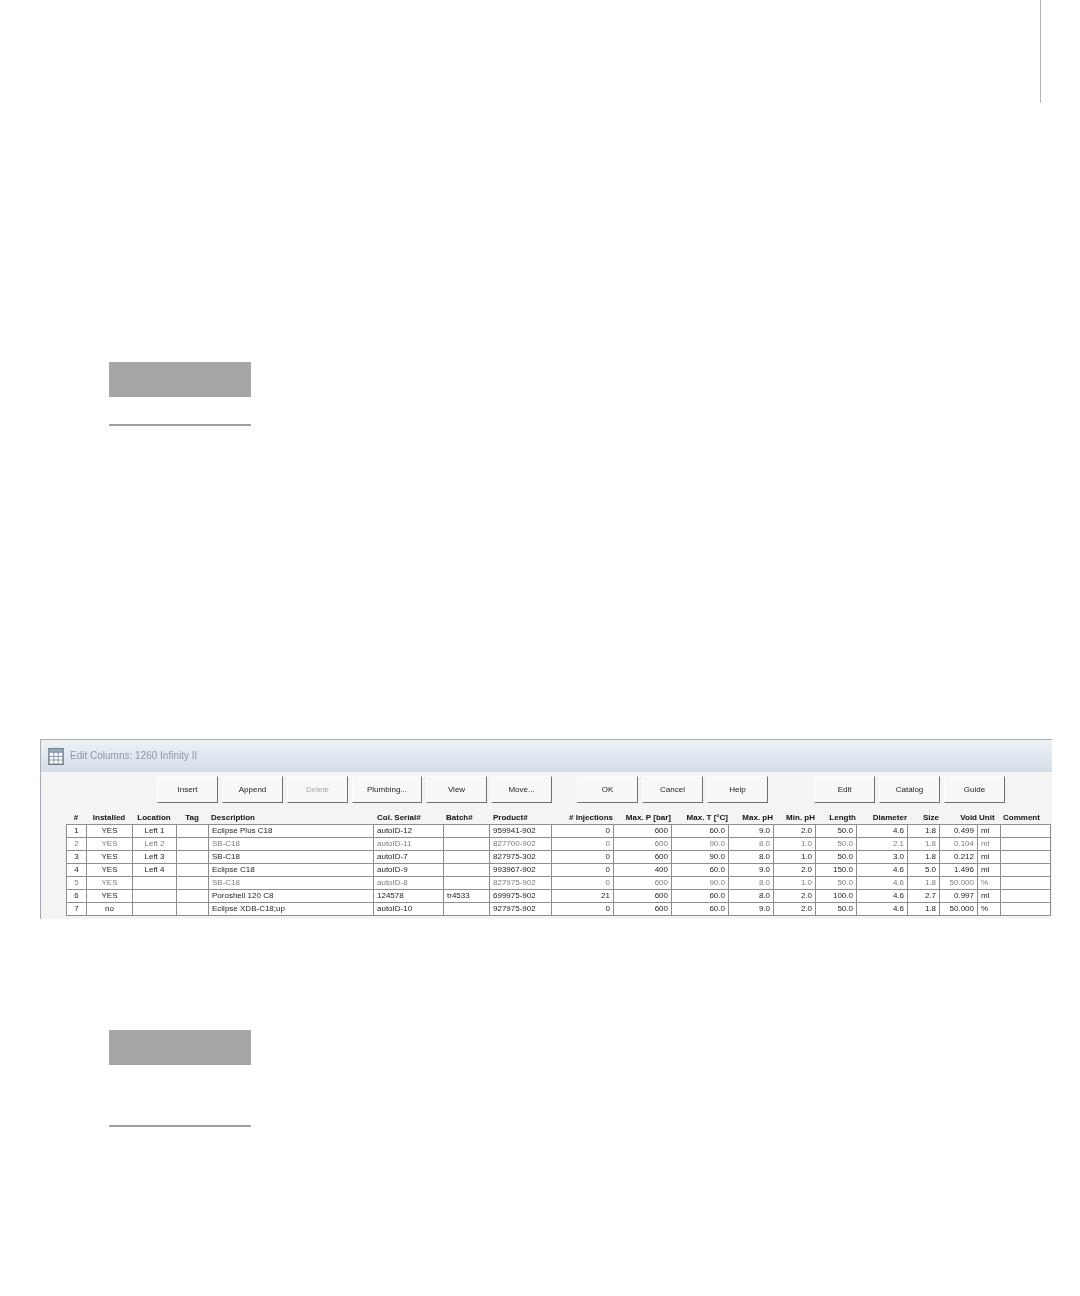 The width and height of the screenshot is (1080, 1296). What do you see at coordinates (155, 831) in the screenshot?
I see `table-cell: Left 1` at bounding box center [155, 831].